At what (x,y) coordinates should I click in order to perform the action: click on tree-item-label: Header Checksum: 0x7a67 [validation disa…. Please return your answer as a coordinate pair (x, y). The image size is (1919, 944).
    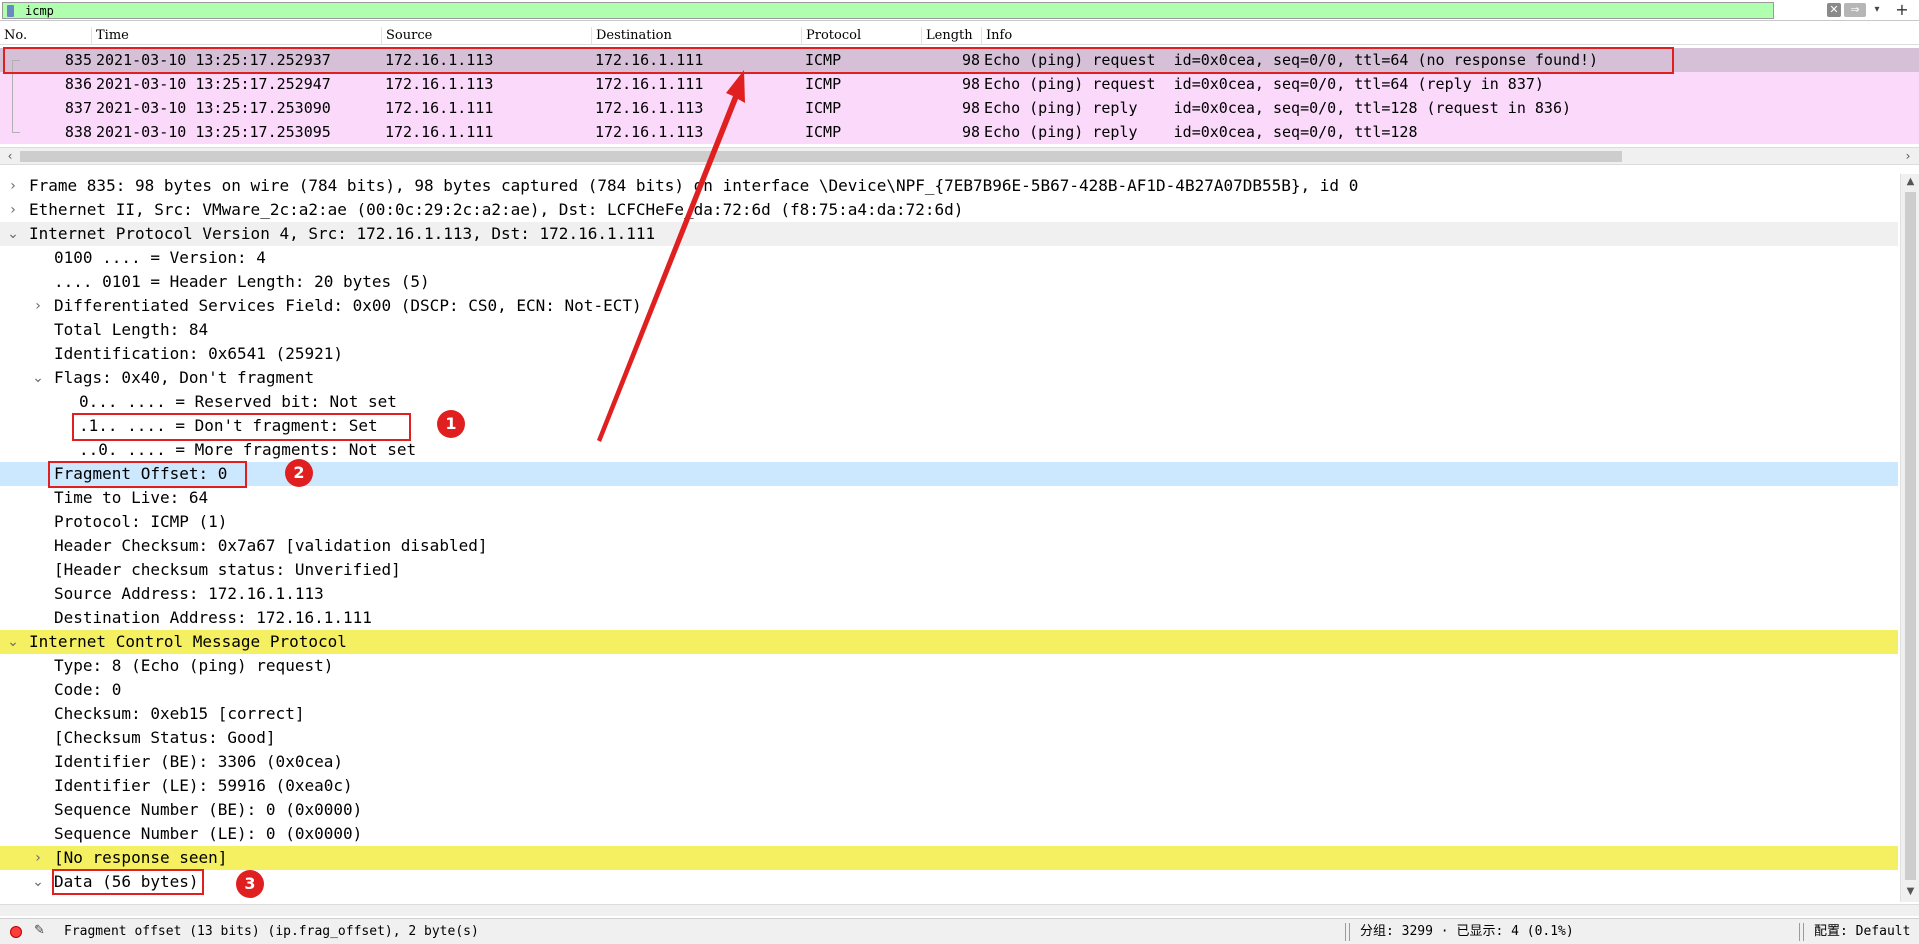
    Looking at the image, I should click on (271, 545).